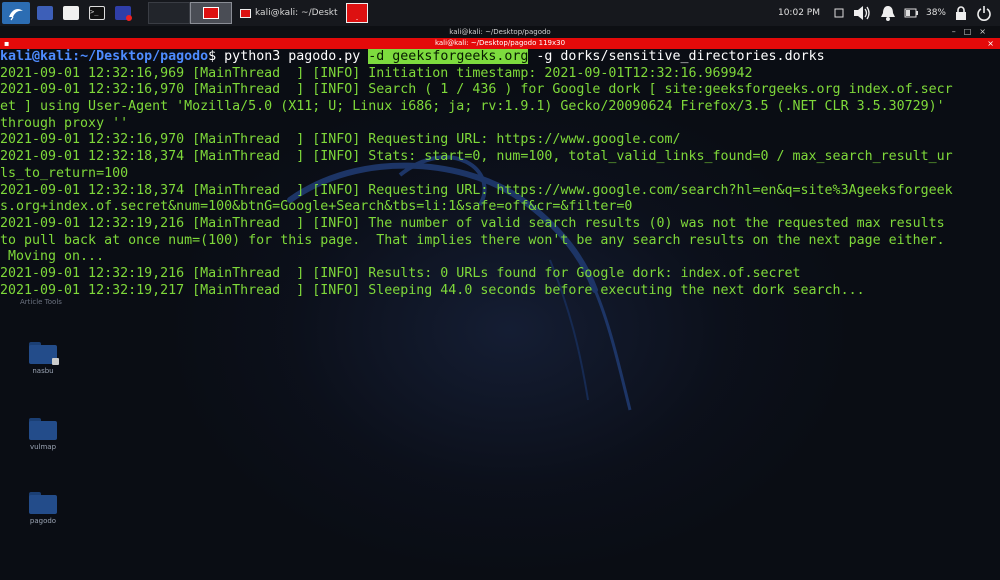 The image size is (1000, 580). I want to click on battery-percent: 38%, so click(935, 13).